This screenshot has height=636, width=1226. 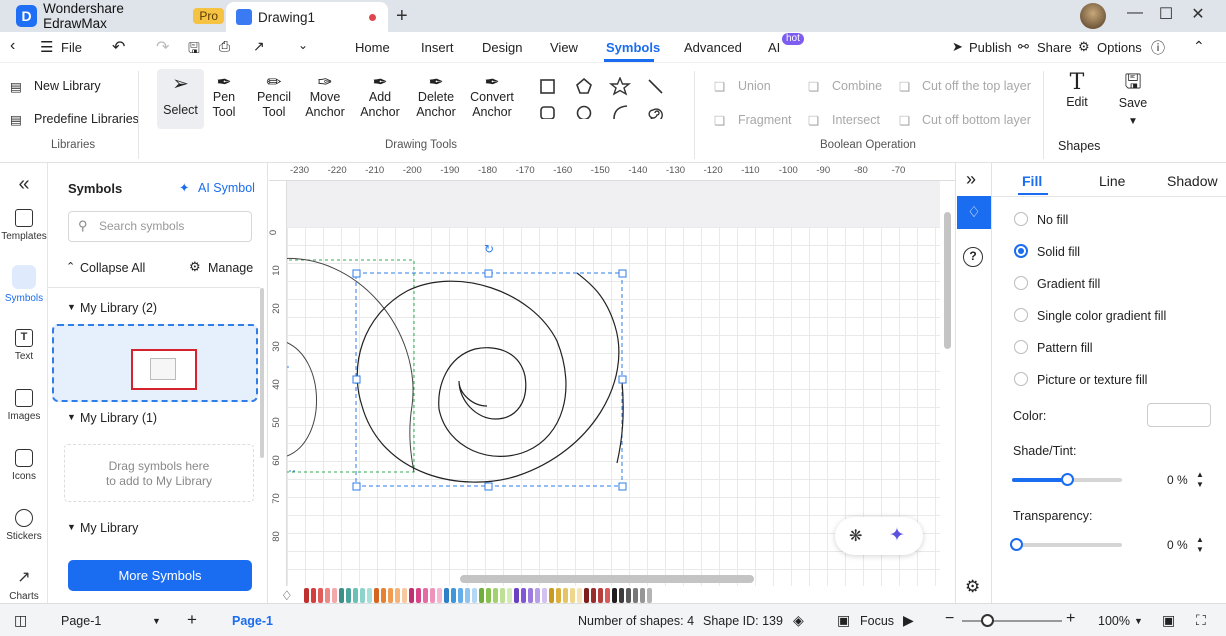 What do you see at coordinates (12, 46) in the screenshot?
I see `back-icon: ‹` at bounding box center [12, 46].